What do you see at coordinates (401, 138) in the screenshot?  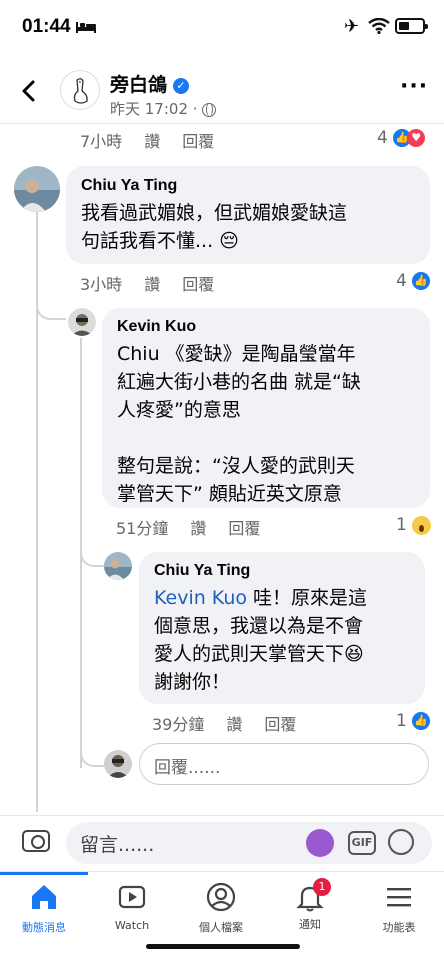 I see `reaction-count-top: 4 👍 ♥` at bounding box center [401, 138].